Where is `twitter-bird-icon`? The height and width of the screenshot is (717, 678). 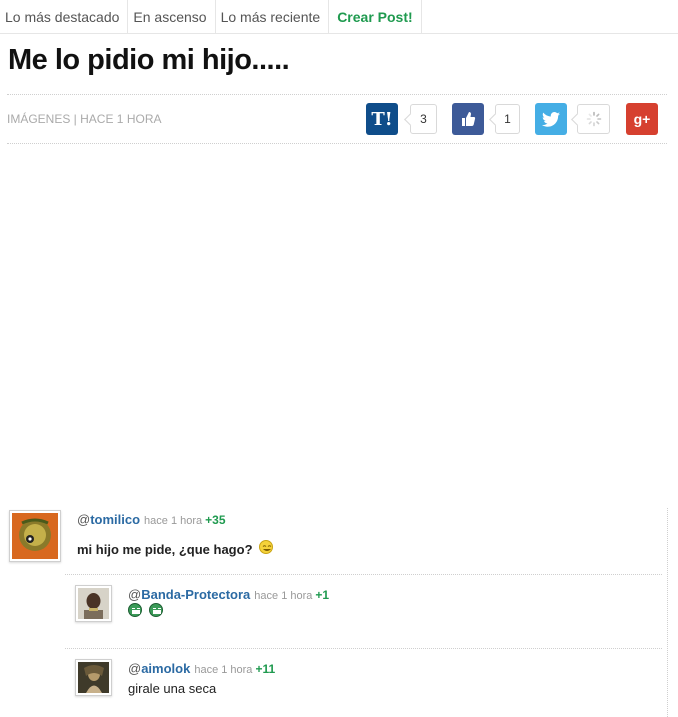
twitter-bird-icon is located at coordinates (551, 119).